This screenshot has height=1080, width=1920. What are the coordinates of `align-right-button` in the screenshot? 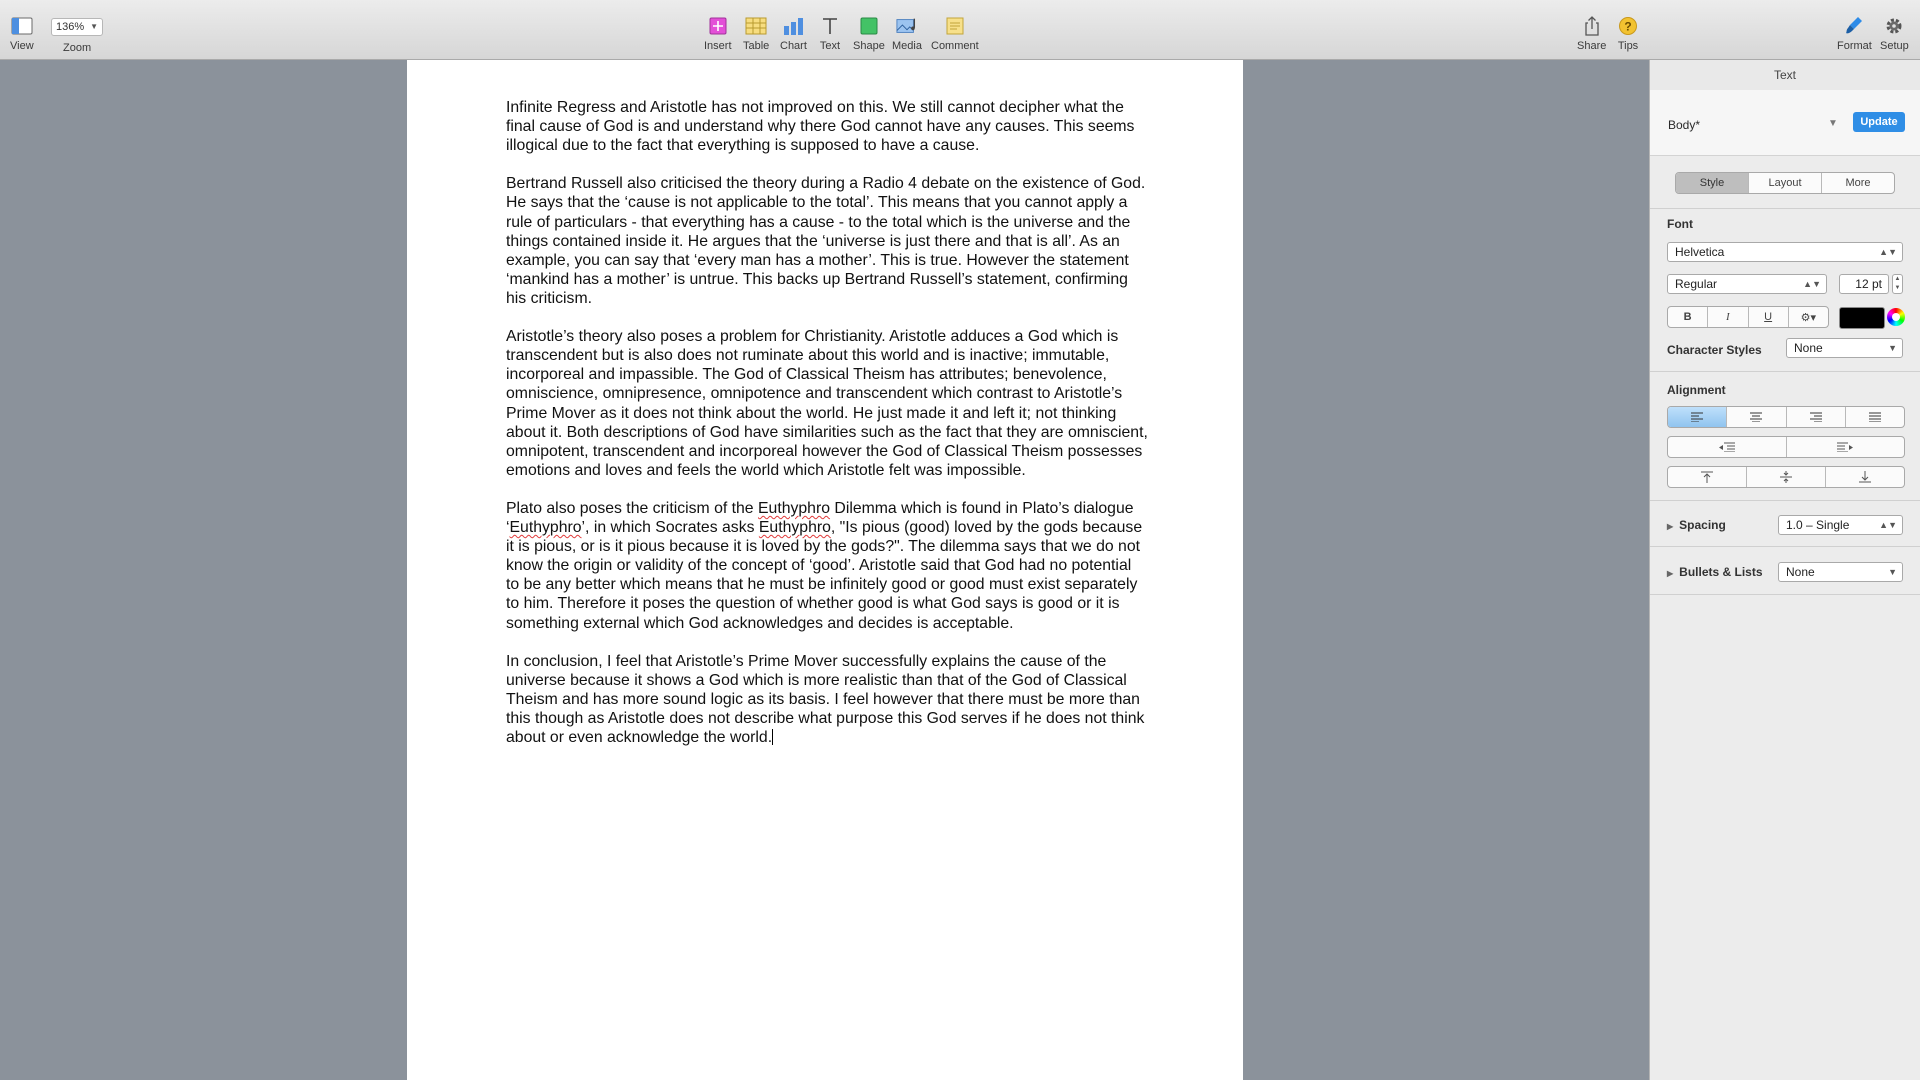 It's located at (1816, 417).